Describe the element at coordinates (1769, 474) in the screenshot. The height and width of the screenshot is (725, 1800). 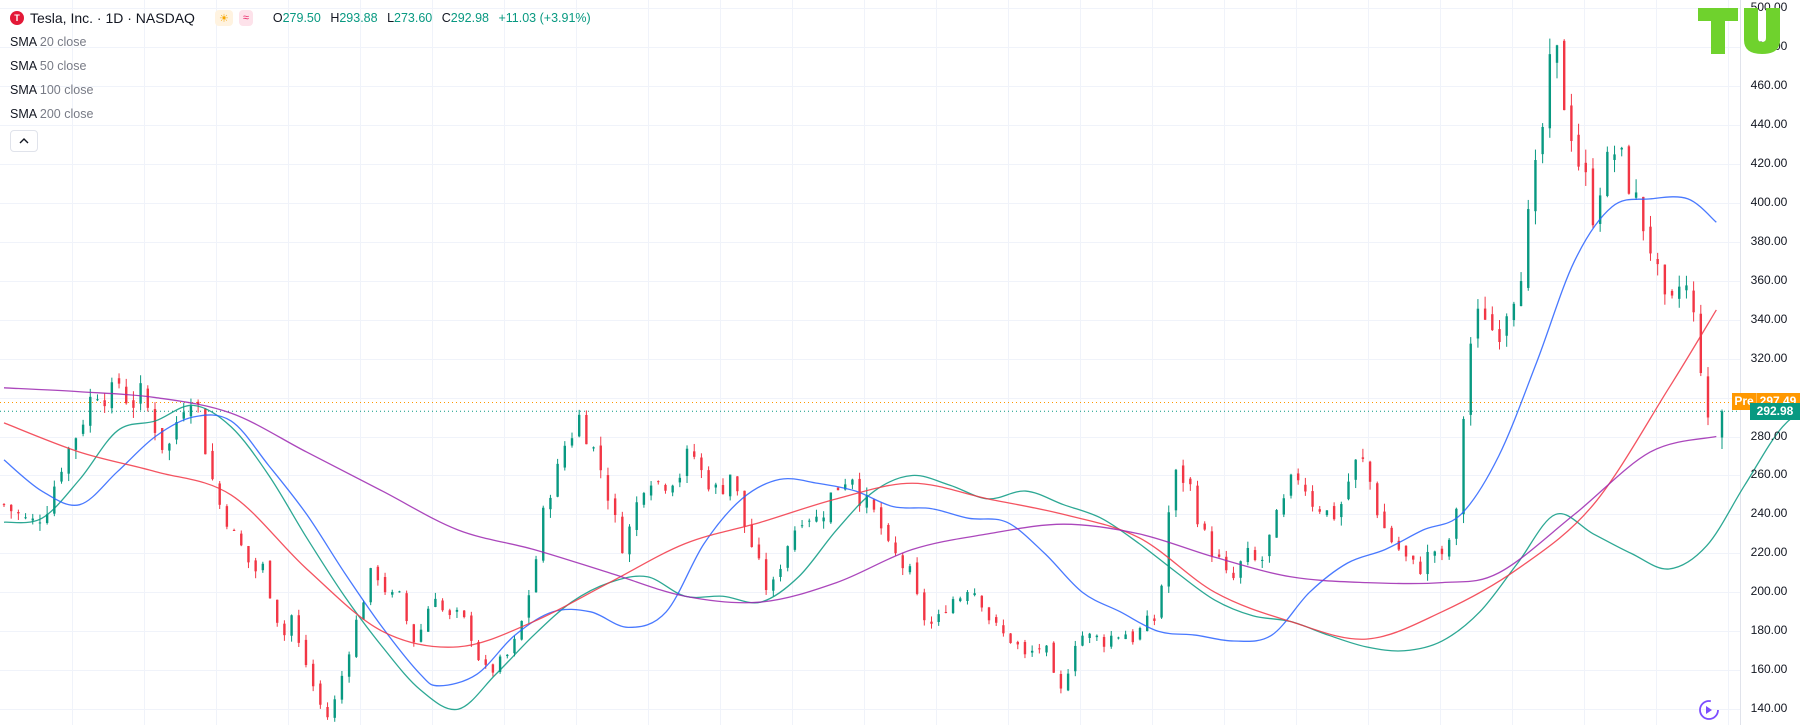
I see `price-axis-label: 260.00` at that location.